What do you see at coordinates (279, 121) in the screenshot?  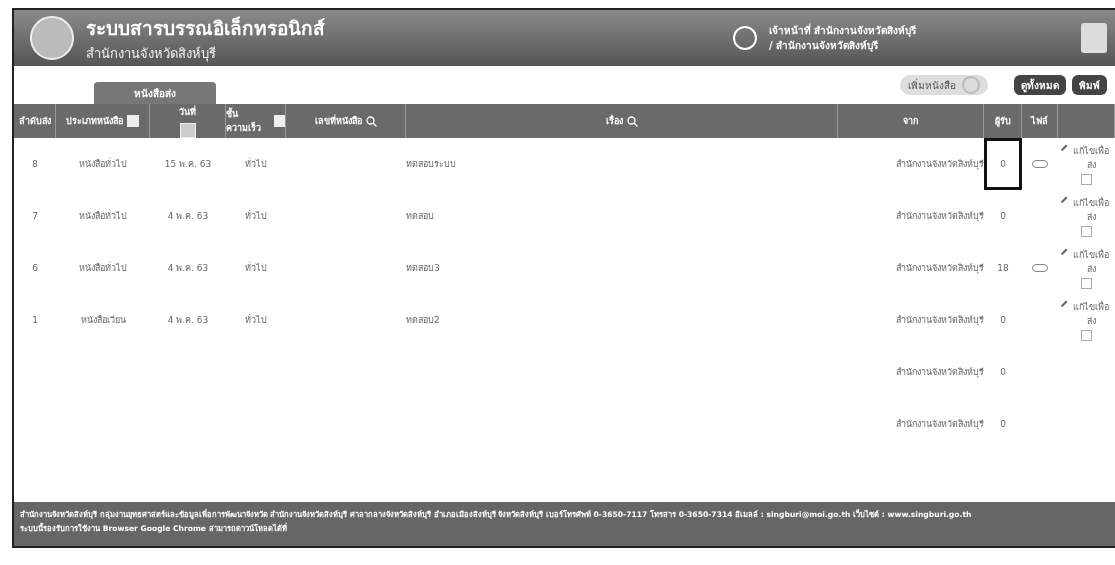 I see `dropdown-icon` at bounding box center [279, 121].